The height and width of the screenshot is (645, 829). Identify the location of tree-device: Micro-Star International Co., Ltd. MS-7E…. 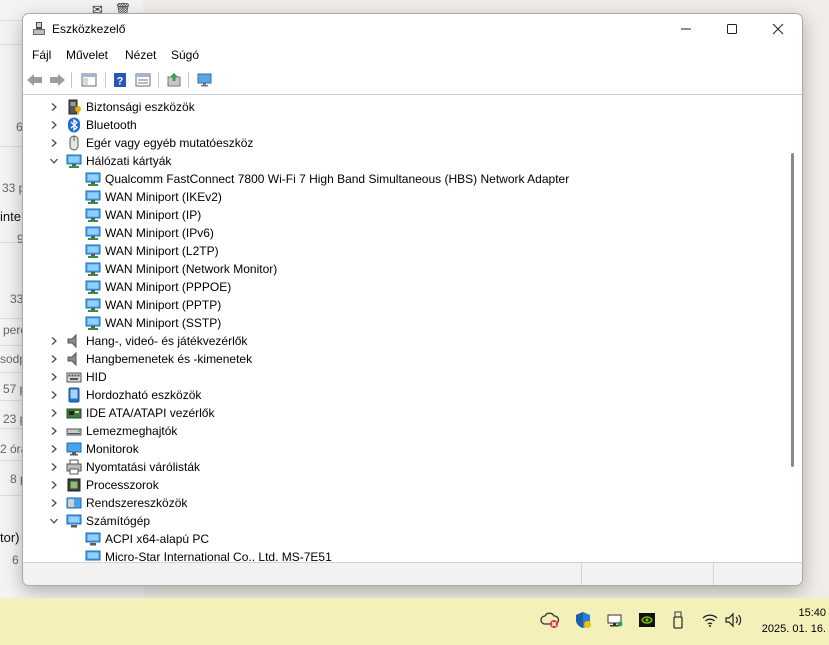
(404, 554).